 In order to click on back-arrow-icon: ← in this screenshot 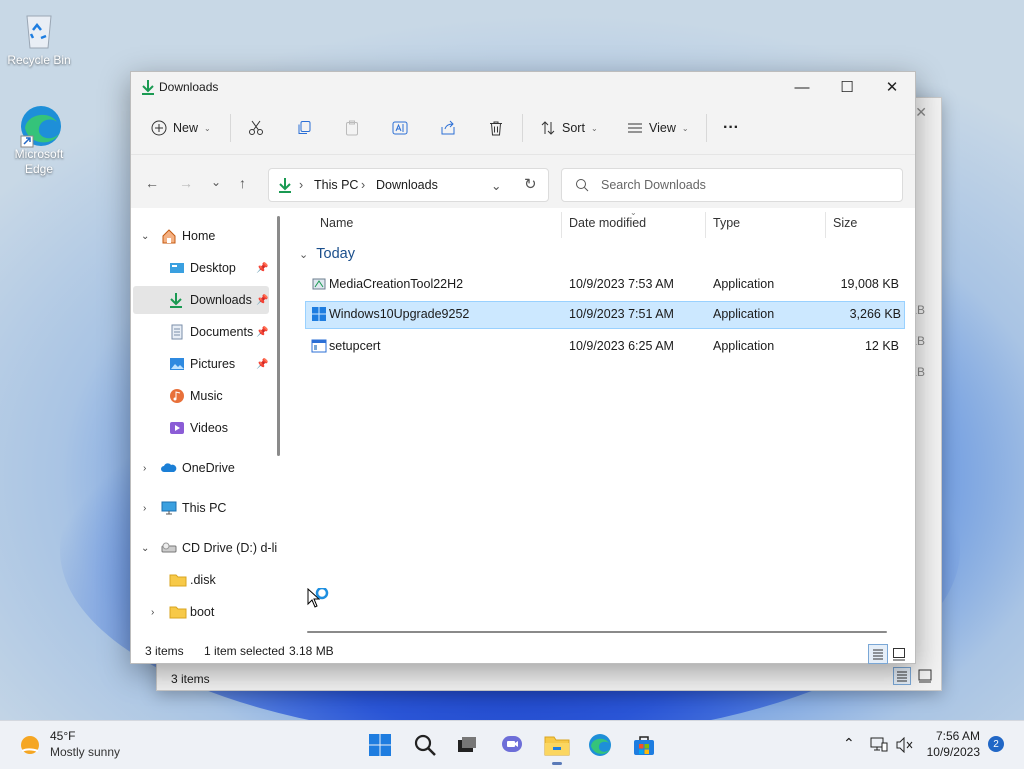, I will do `click(152, 183)`.